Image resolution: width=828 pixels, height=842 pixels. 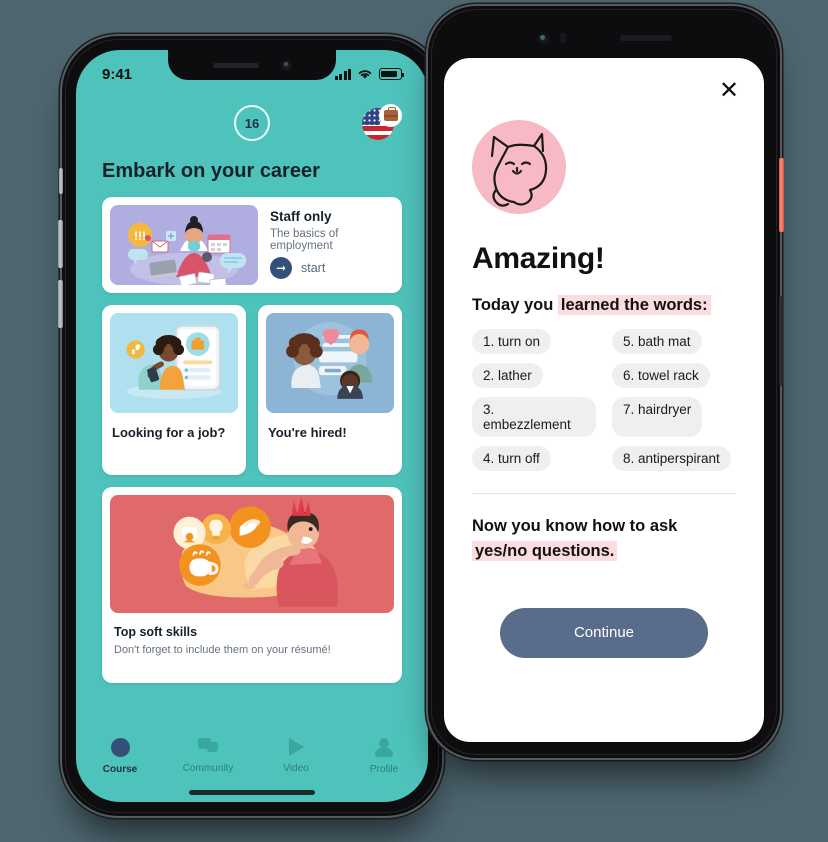 What do you see at coordinates (671, 458) in the screenshot?
I see `word-chip: 8. antiperspirant` at bounding box center [671, 458].